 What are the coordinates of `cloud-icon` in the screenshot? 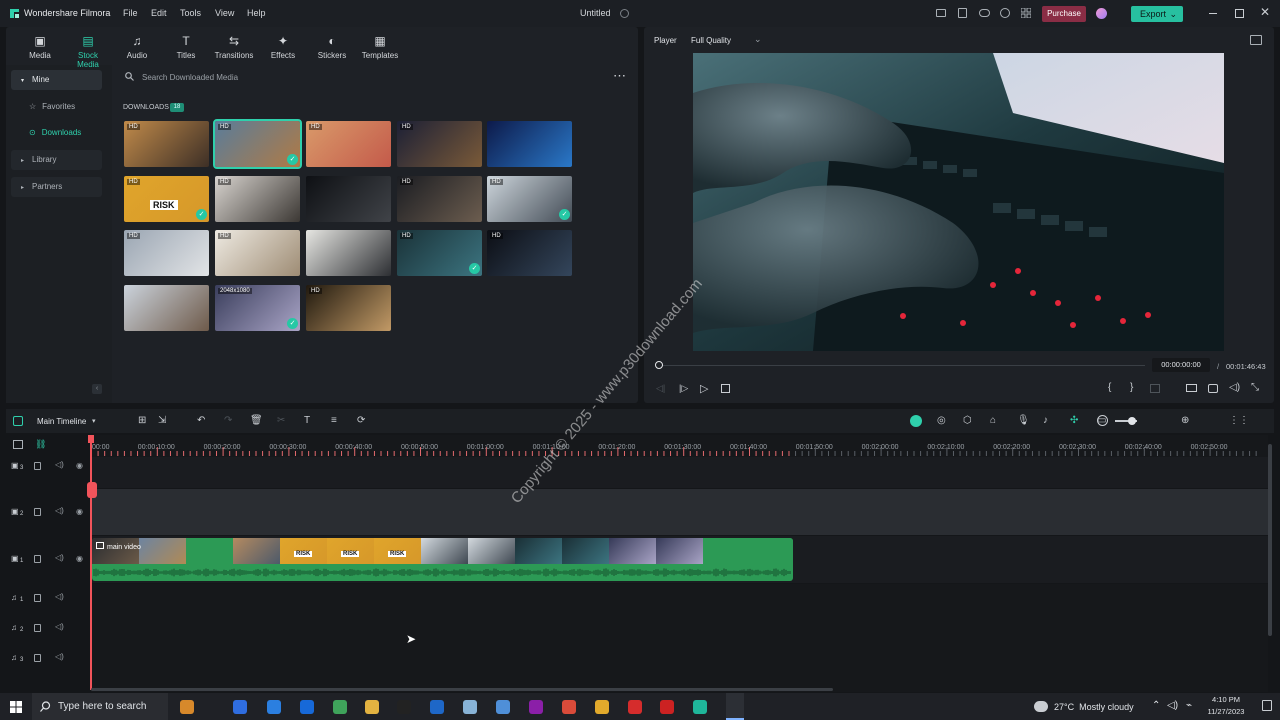 It's located at (984, 13).